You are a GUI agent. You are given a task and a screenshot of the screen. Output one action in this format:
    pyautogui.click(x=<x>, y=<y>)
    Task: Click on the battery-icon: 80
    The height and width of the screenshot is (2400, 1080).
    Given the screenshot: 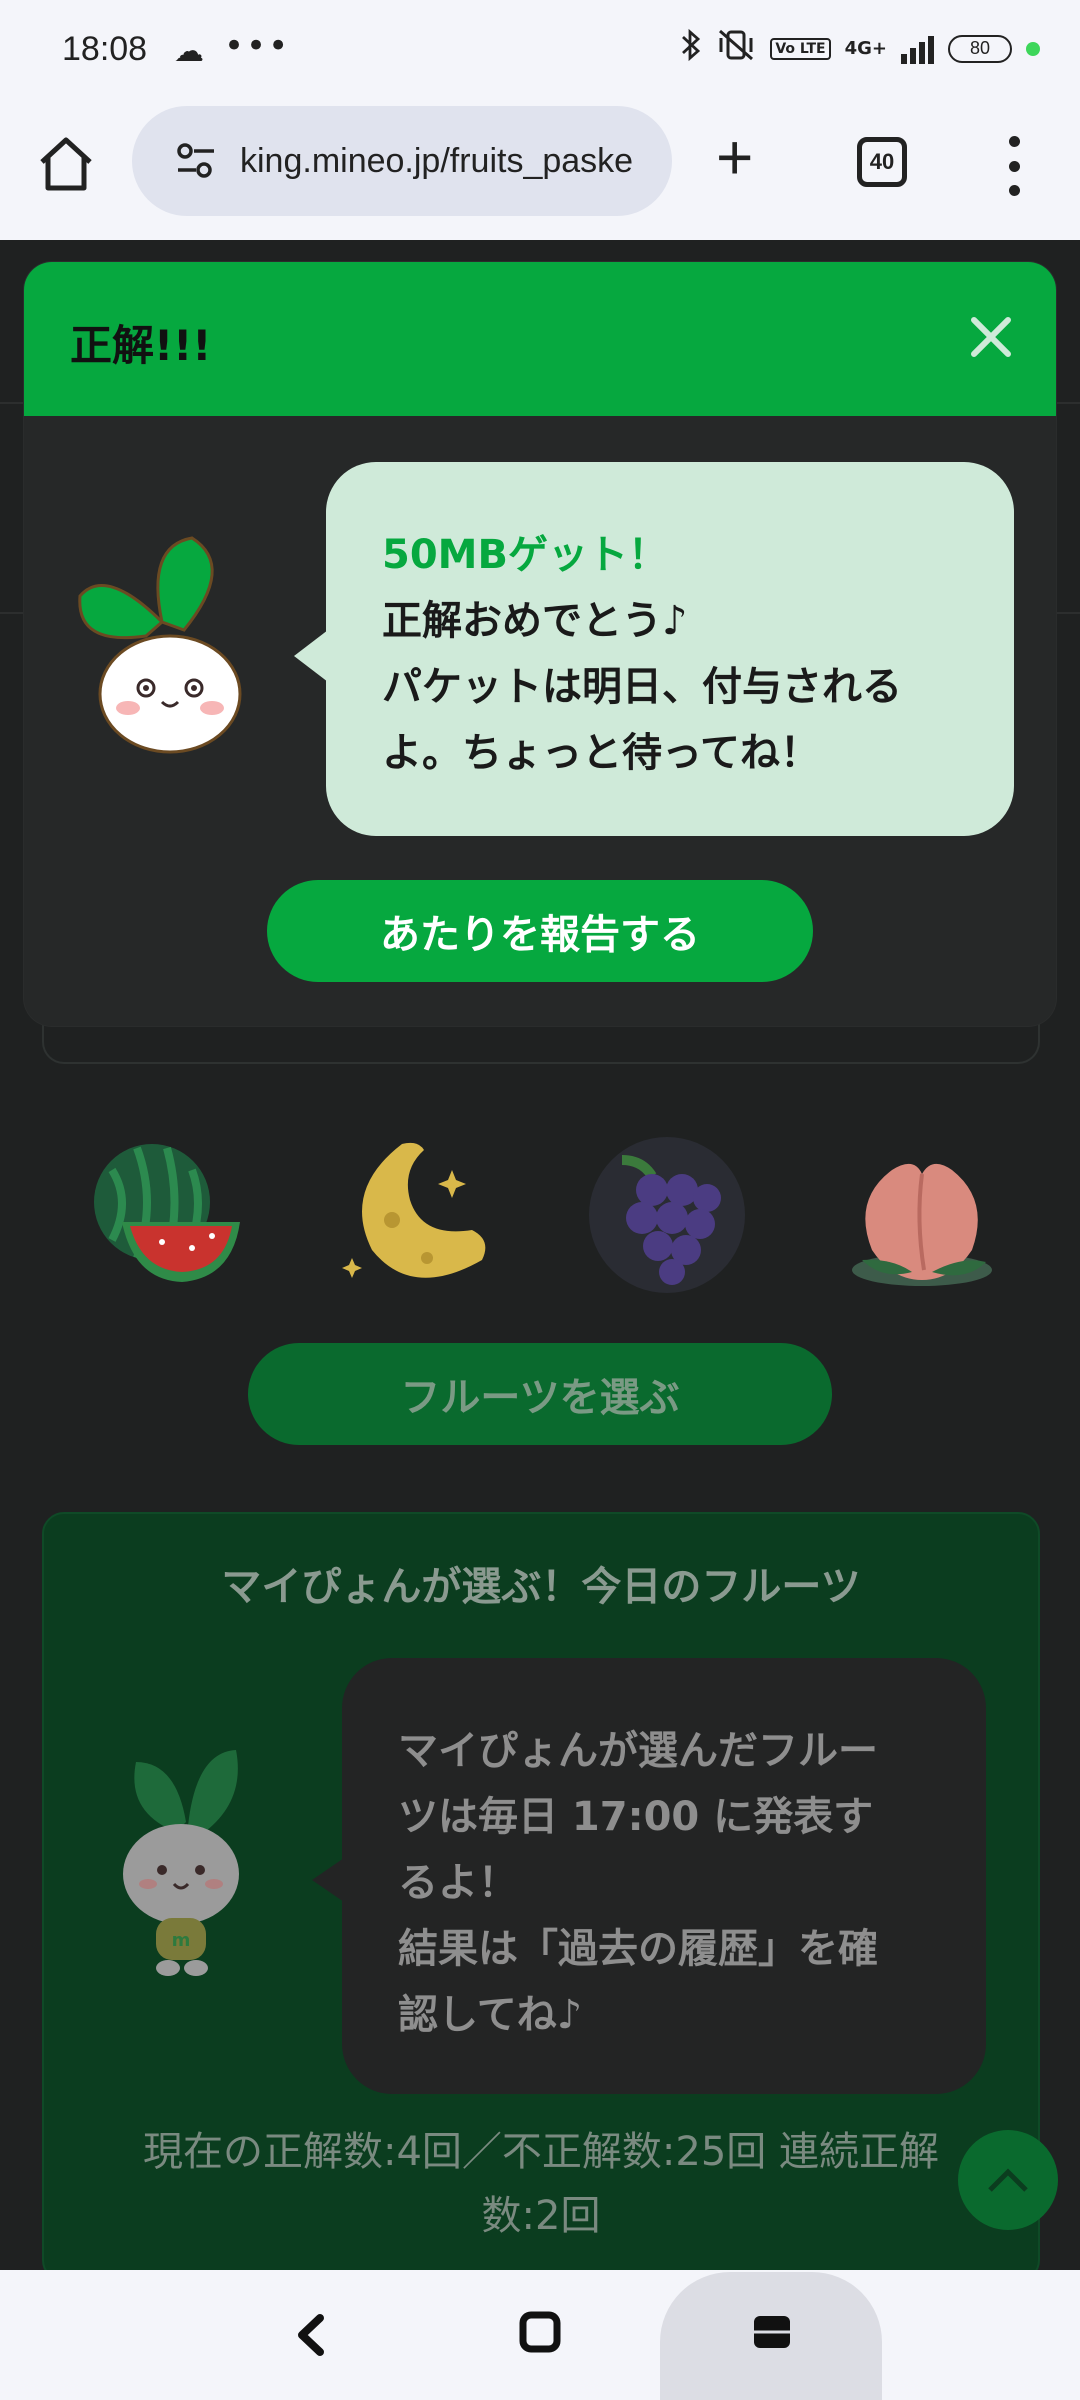 What is the action you would take?
    pyautogui.click(x=980, y=48)
    